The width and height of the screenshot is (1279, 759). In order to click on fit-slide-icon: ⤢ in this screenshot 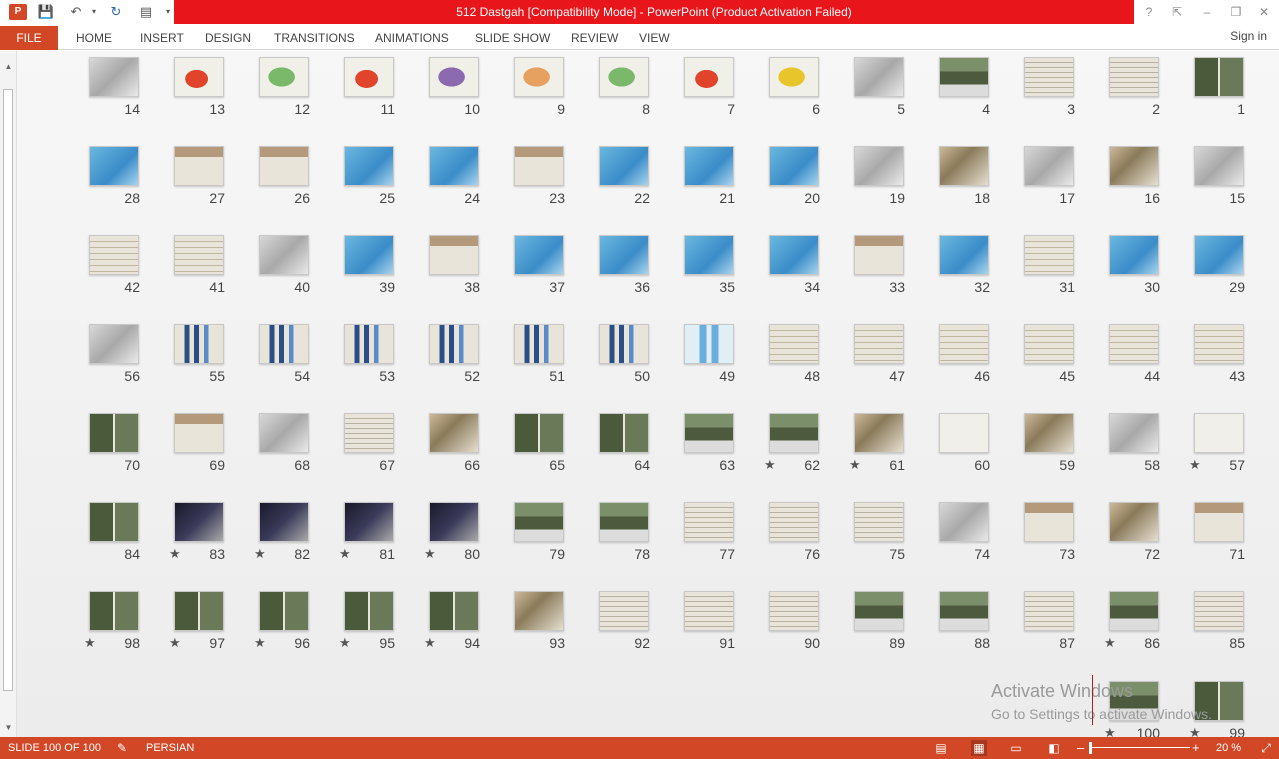, I will do `click(1266, 748)`.